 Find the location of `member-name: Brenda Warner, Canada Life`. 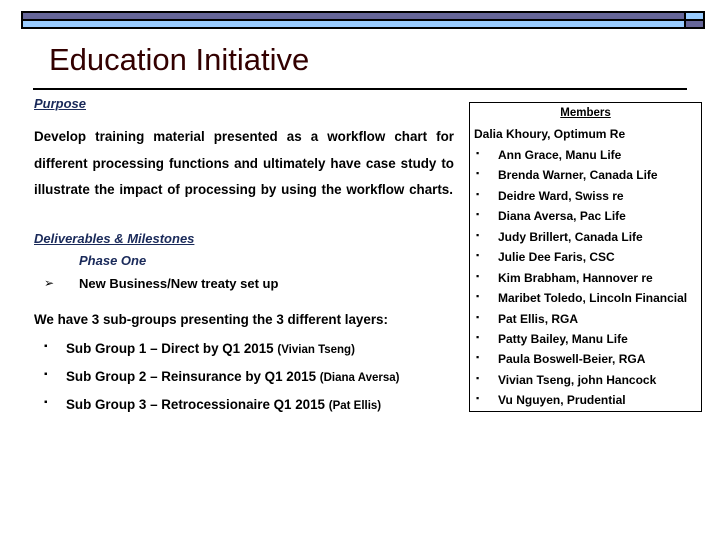

member-name: Brenda Warner, Canada Life is located at coordinates (578, 175).